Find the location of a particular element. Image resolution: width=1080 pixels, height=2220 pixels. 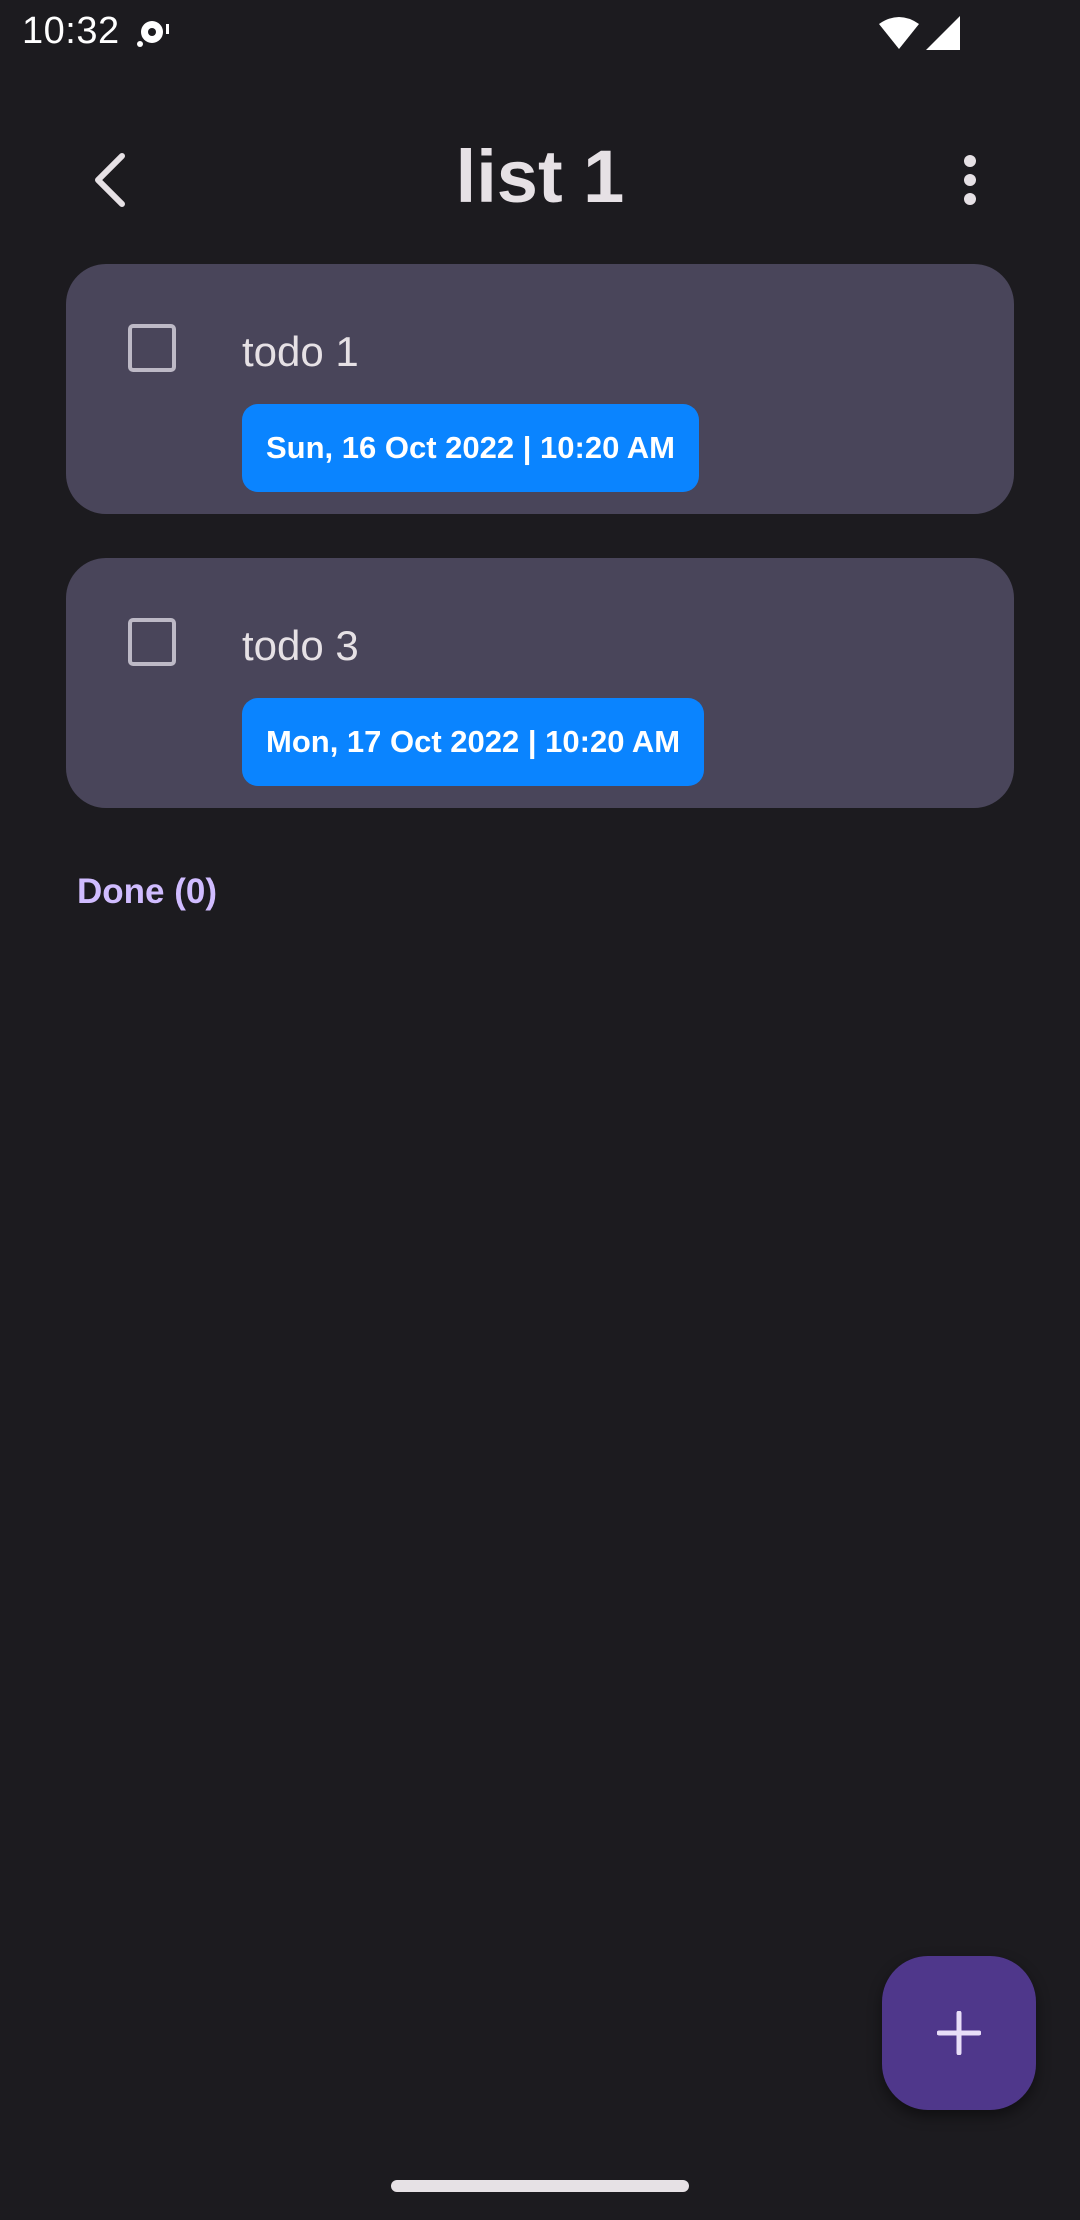

media-sync-icon is located at coordinates (153, 34).